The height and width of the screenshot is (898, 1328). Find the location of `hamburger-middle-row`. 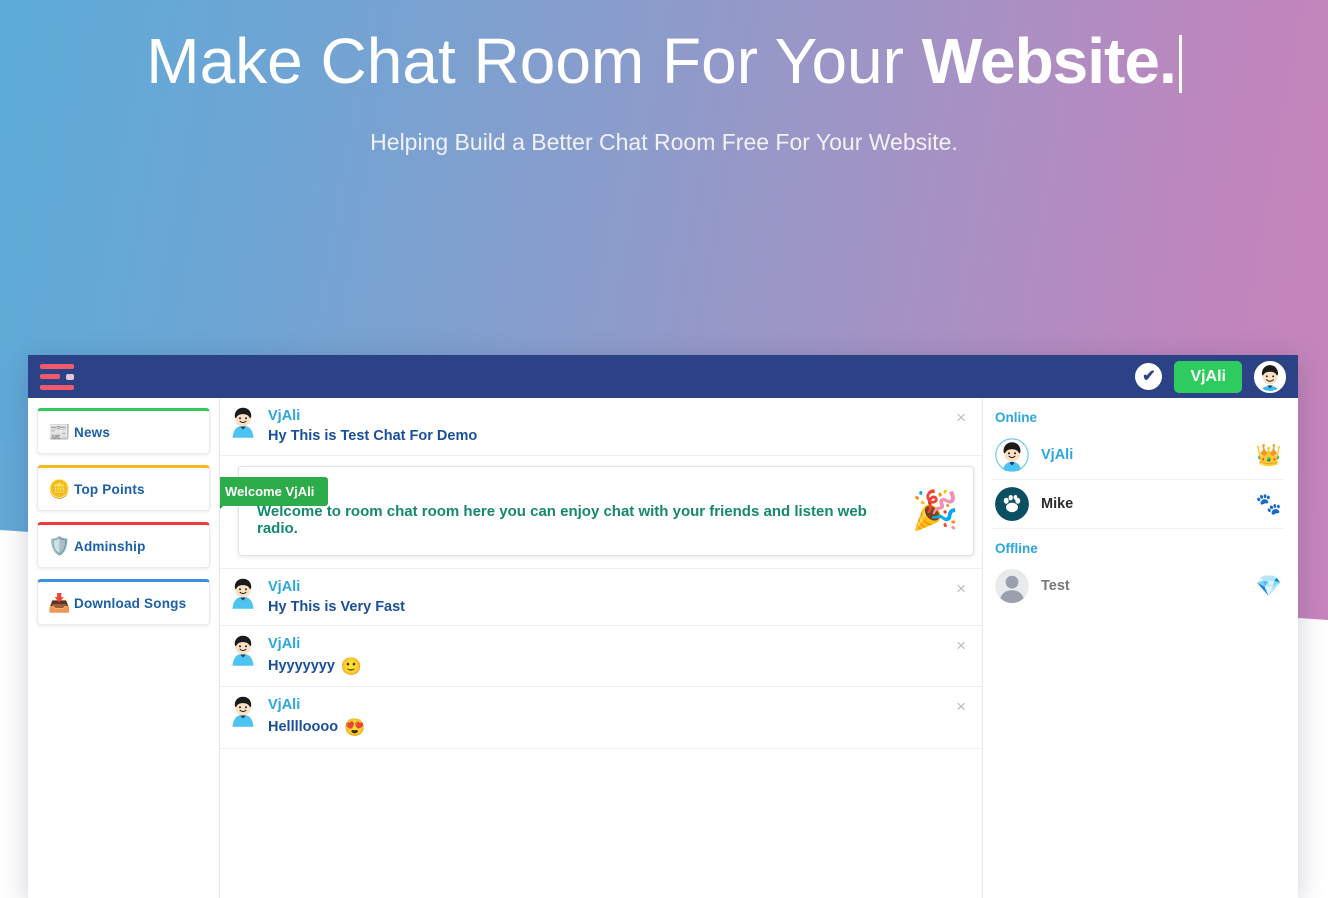

hamburger-middle-row is located at coordinates (57, 376).